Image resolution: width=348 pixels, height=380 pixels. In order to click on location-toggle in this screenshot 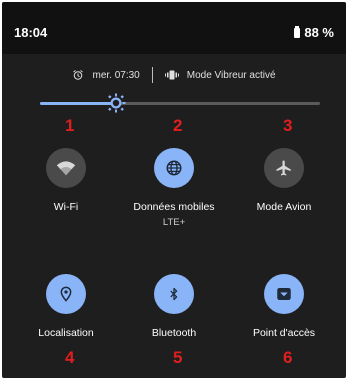, I will do `click(66, 294)`.